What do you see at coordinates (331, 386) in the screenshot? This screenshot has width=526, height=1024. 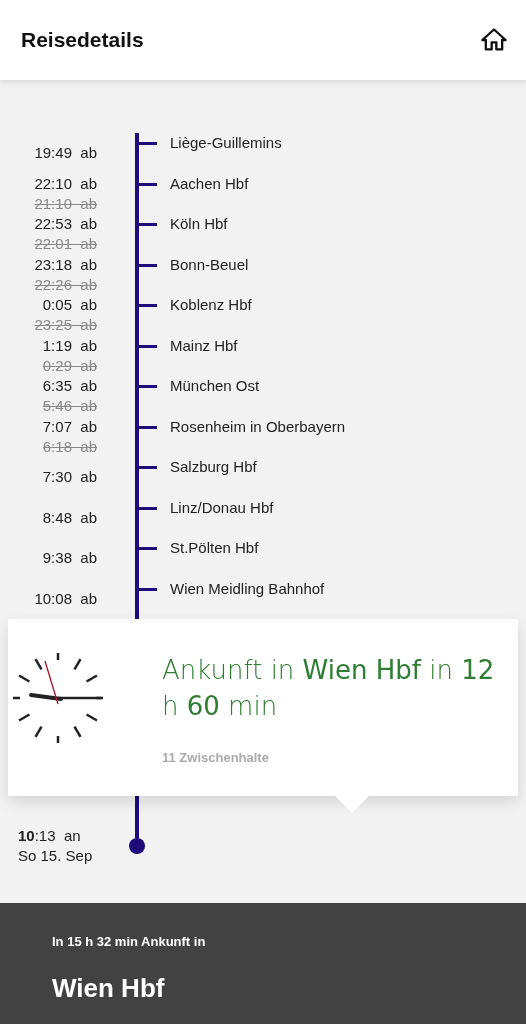 I see `station-name: München Ost` at bounding box center [331, 386].